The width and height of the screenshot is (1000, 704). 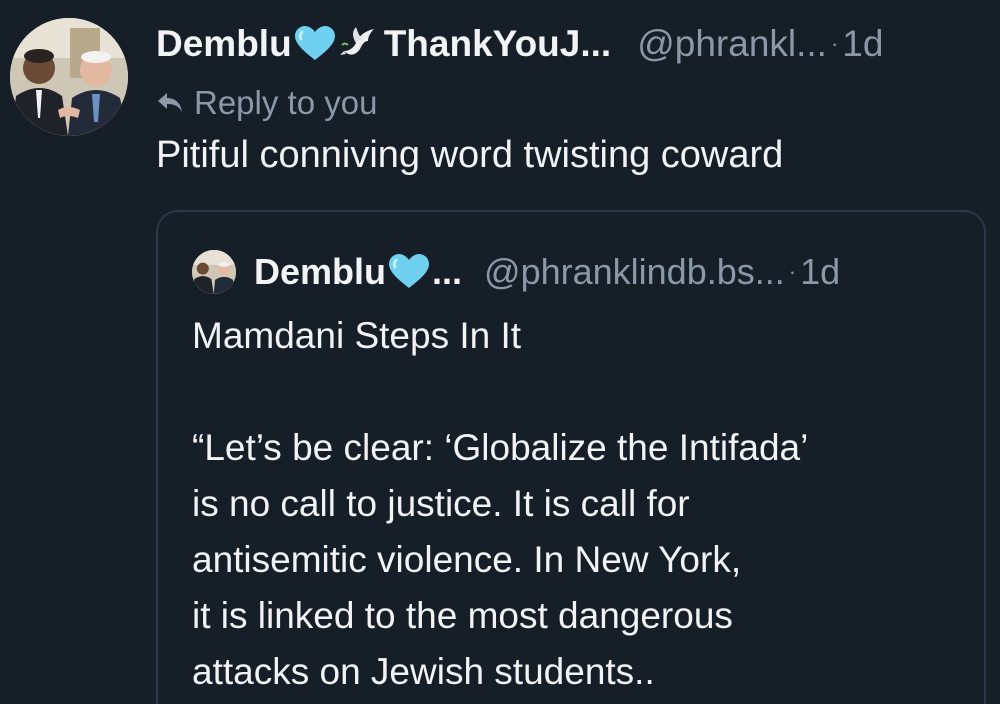 What do you see at coordinates (441, 503) in the screenshot?
I see `quote-line: is no call to justice. It is call for` at bounding box center [441, 503].